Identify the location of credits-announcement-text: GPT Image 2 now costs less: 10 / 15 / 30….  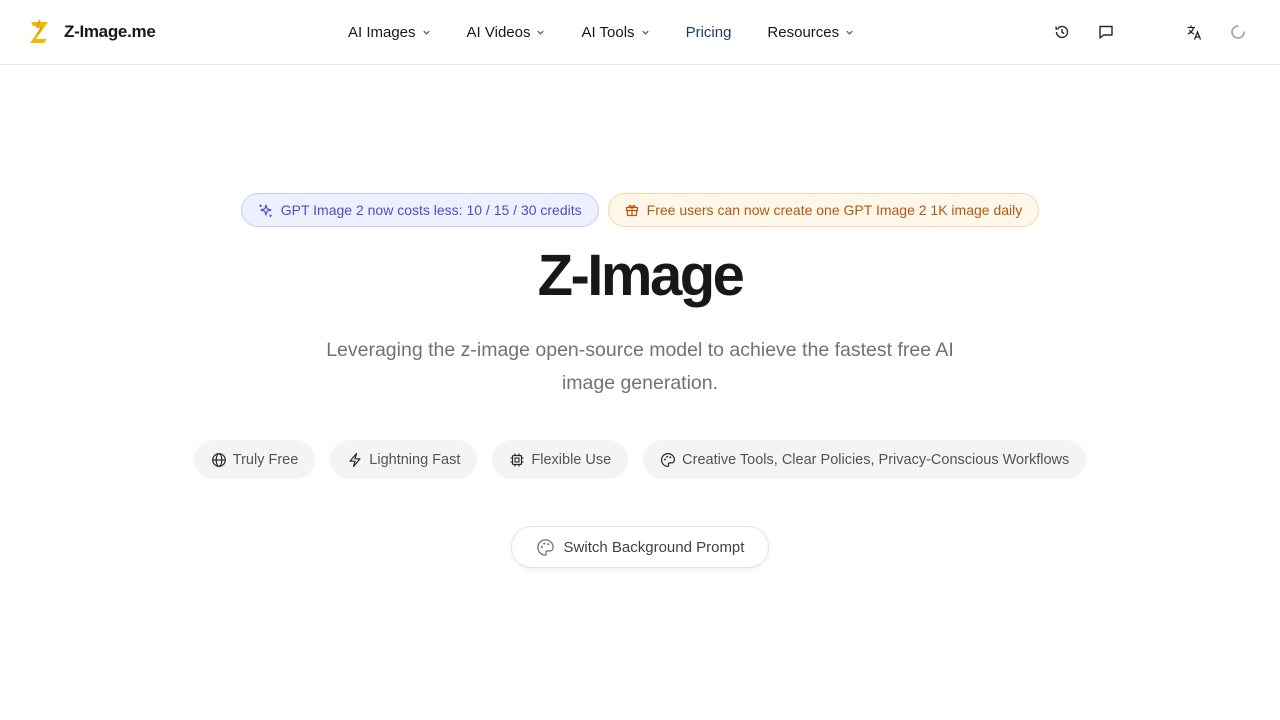
(431, 210).